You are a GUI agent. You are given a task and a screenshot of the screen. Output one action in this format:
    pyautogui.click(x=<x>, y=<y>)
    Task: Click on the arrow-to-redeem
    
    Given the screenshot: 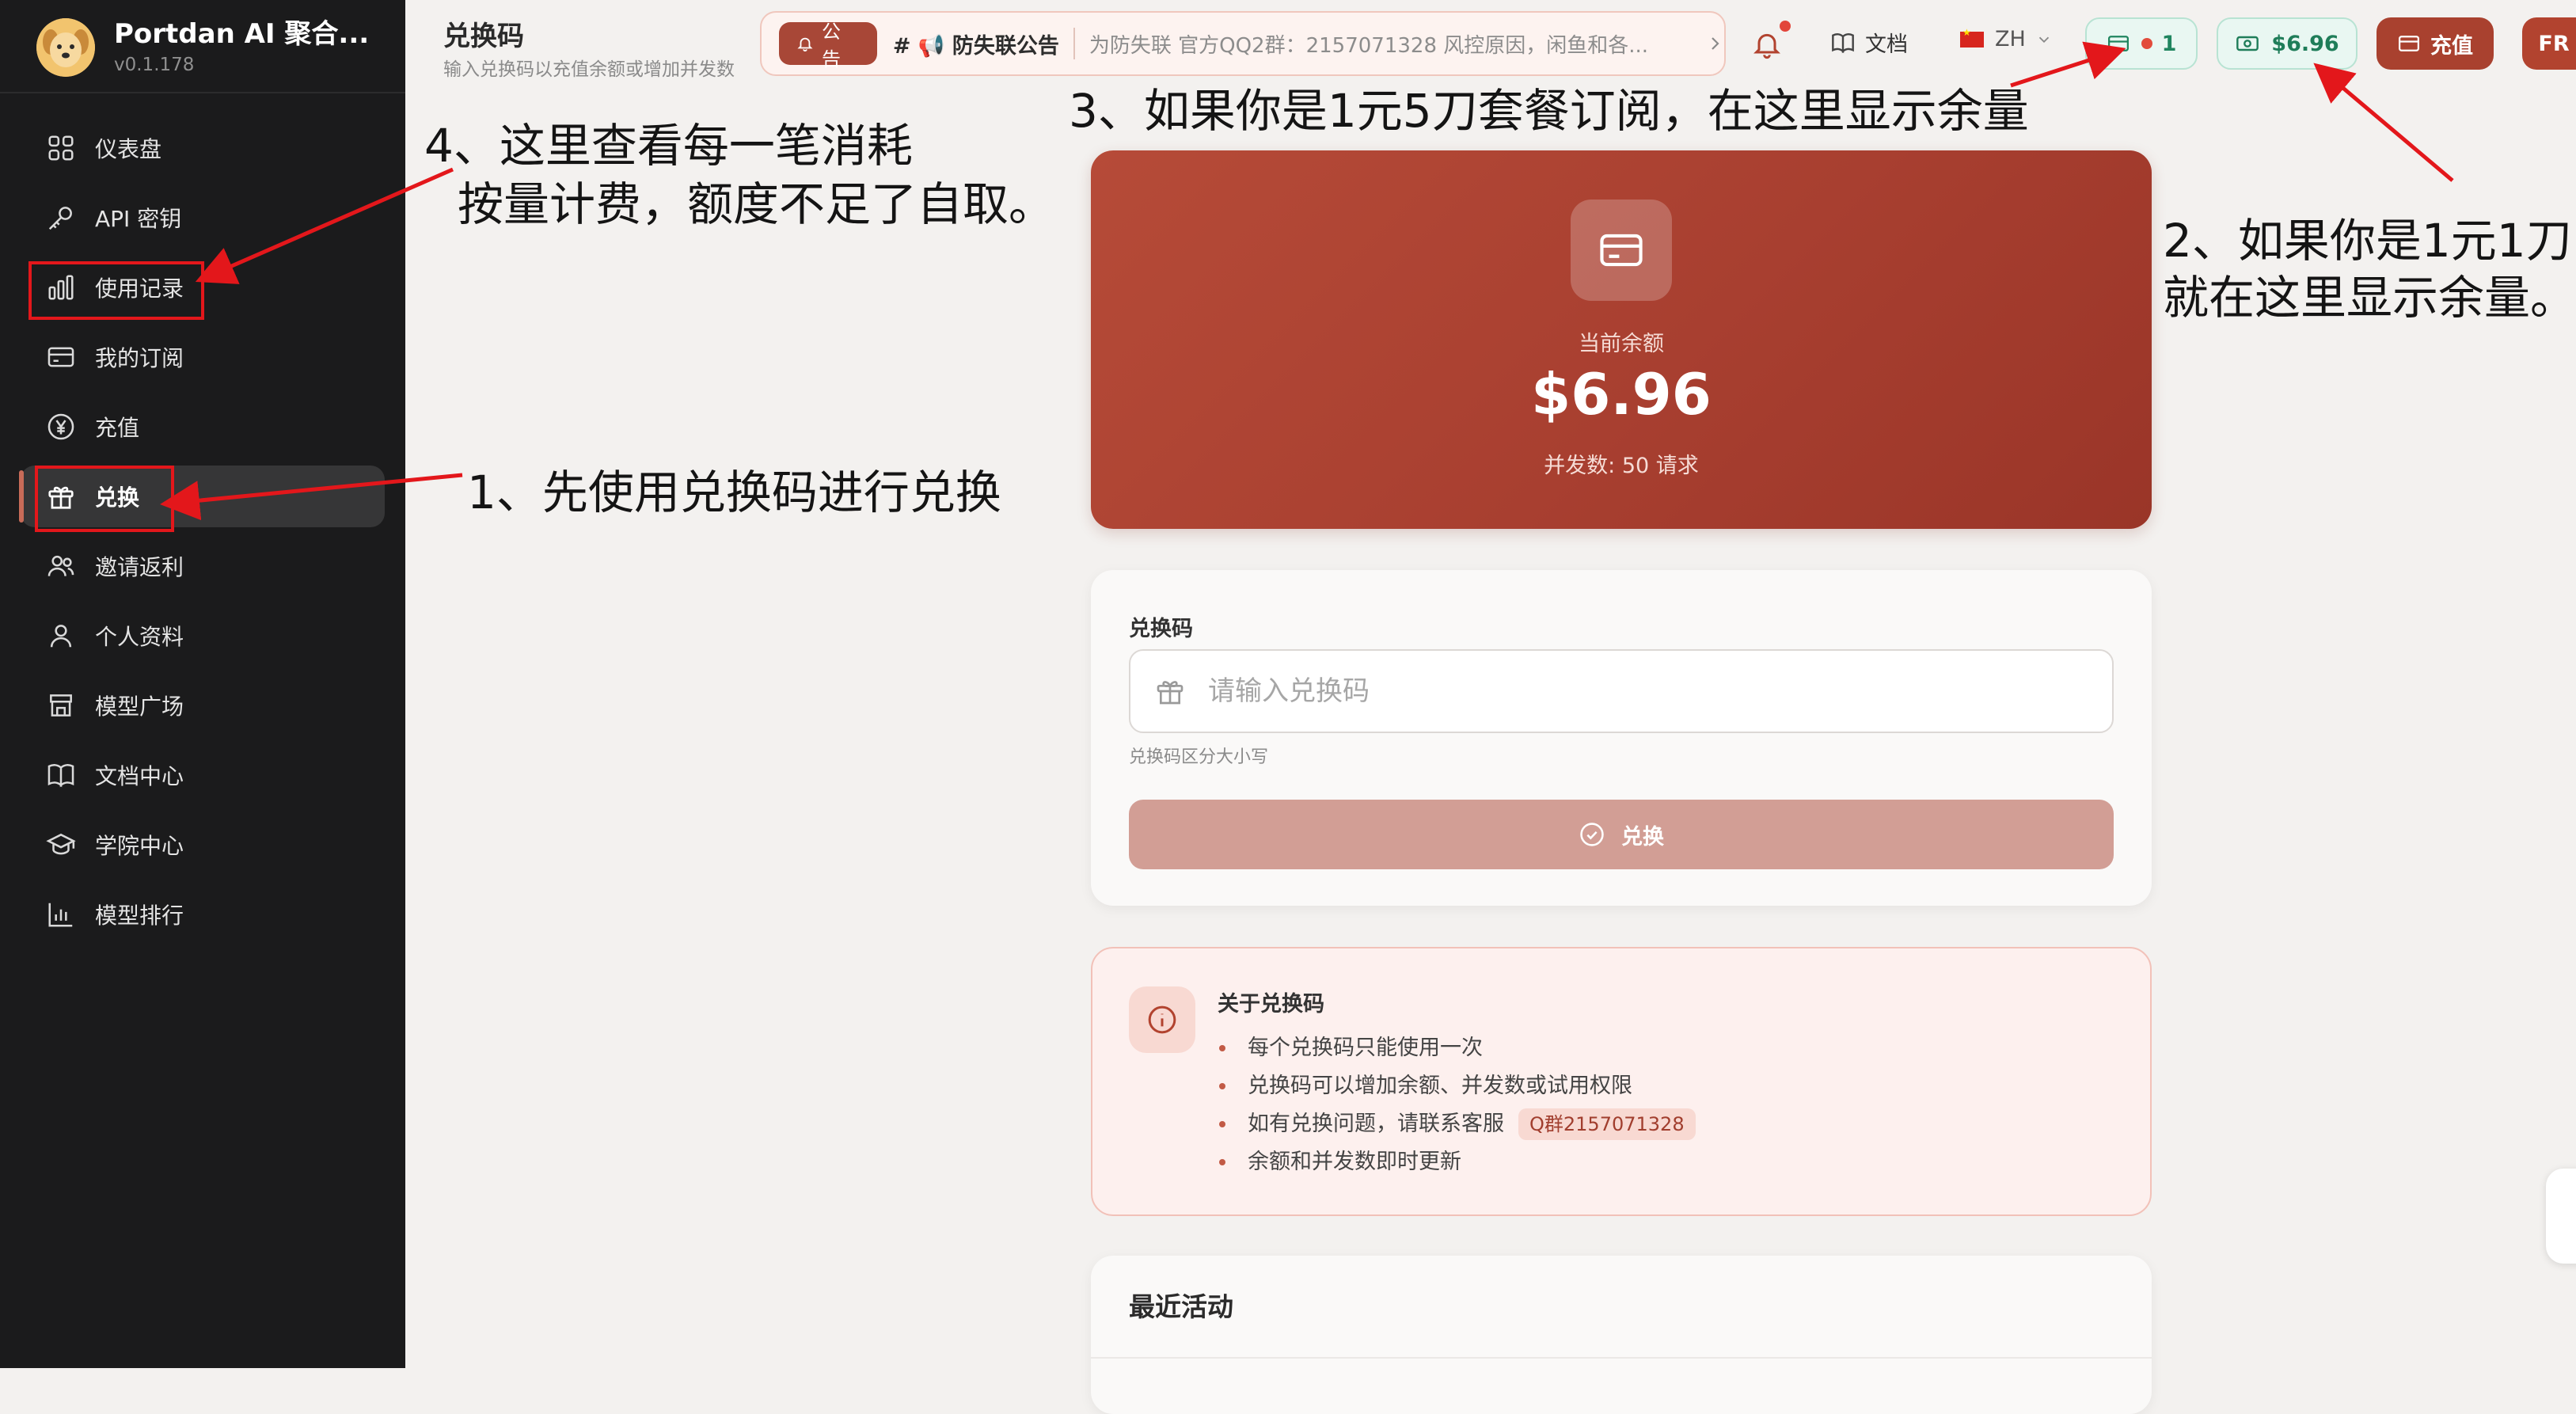 What is the action you would take?
    pyautogui.click(x=311, y=497)
    